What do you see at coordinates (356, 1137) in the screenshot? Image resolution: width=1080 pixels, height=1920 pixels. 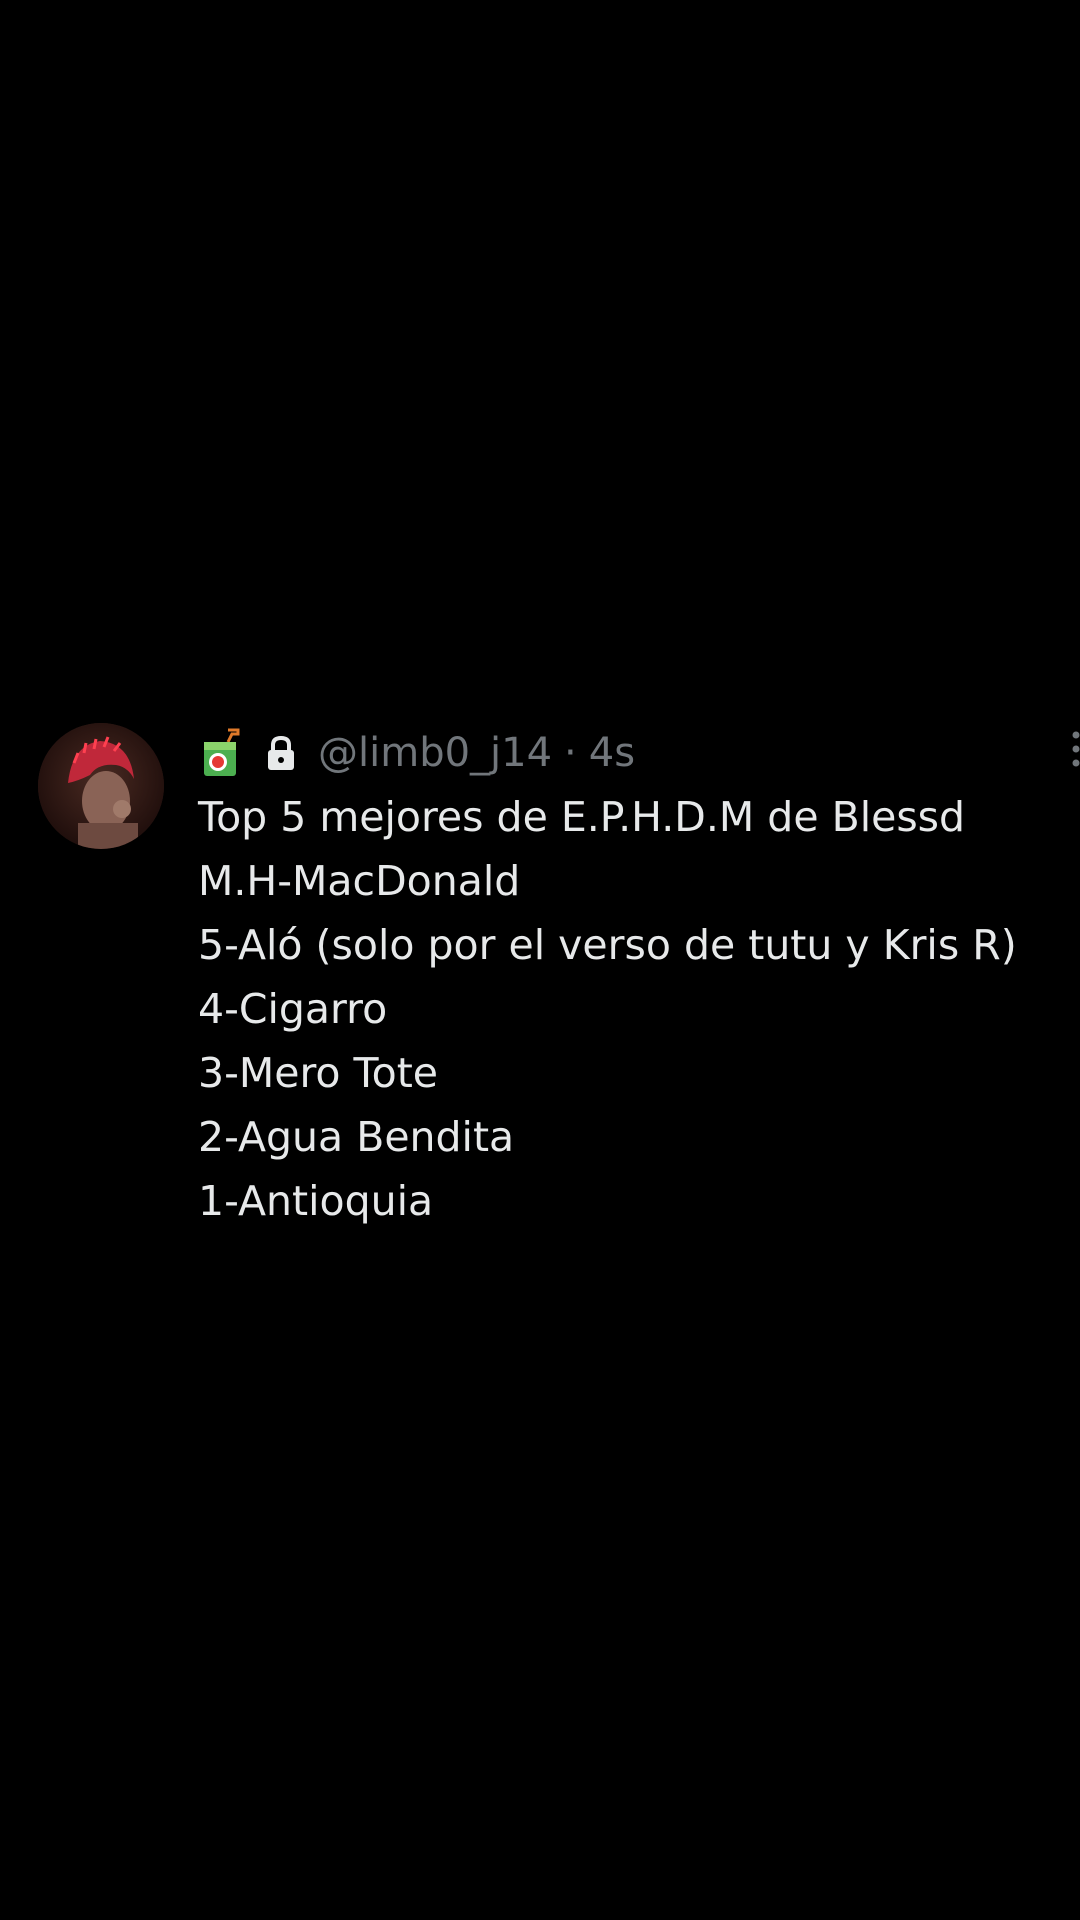 I see `tweet-text-line: 2-Agua Bendita` at bounding box center [356, 1137].